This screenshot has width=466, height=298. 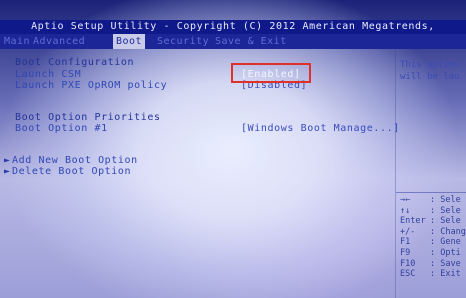 I want to click on key-row: F10 : Save, so click(x=433, y=264).